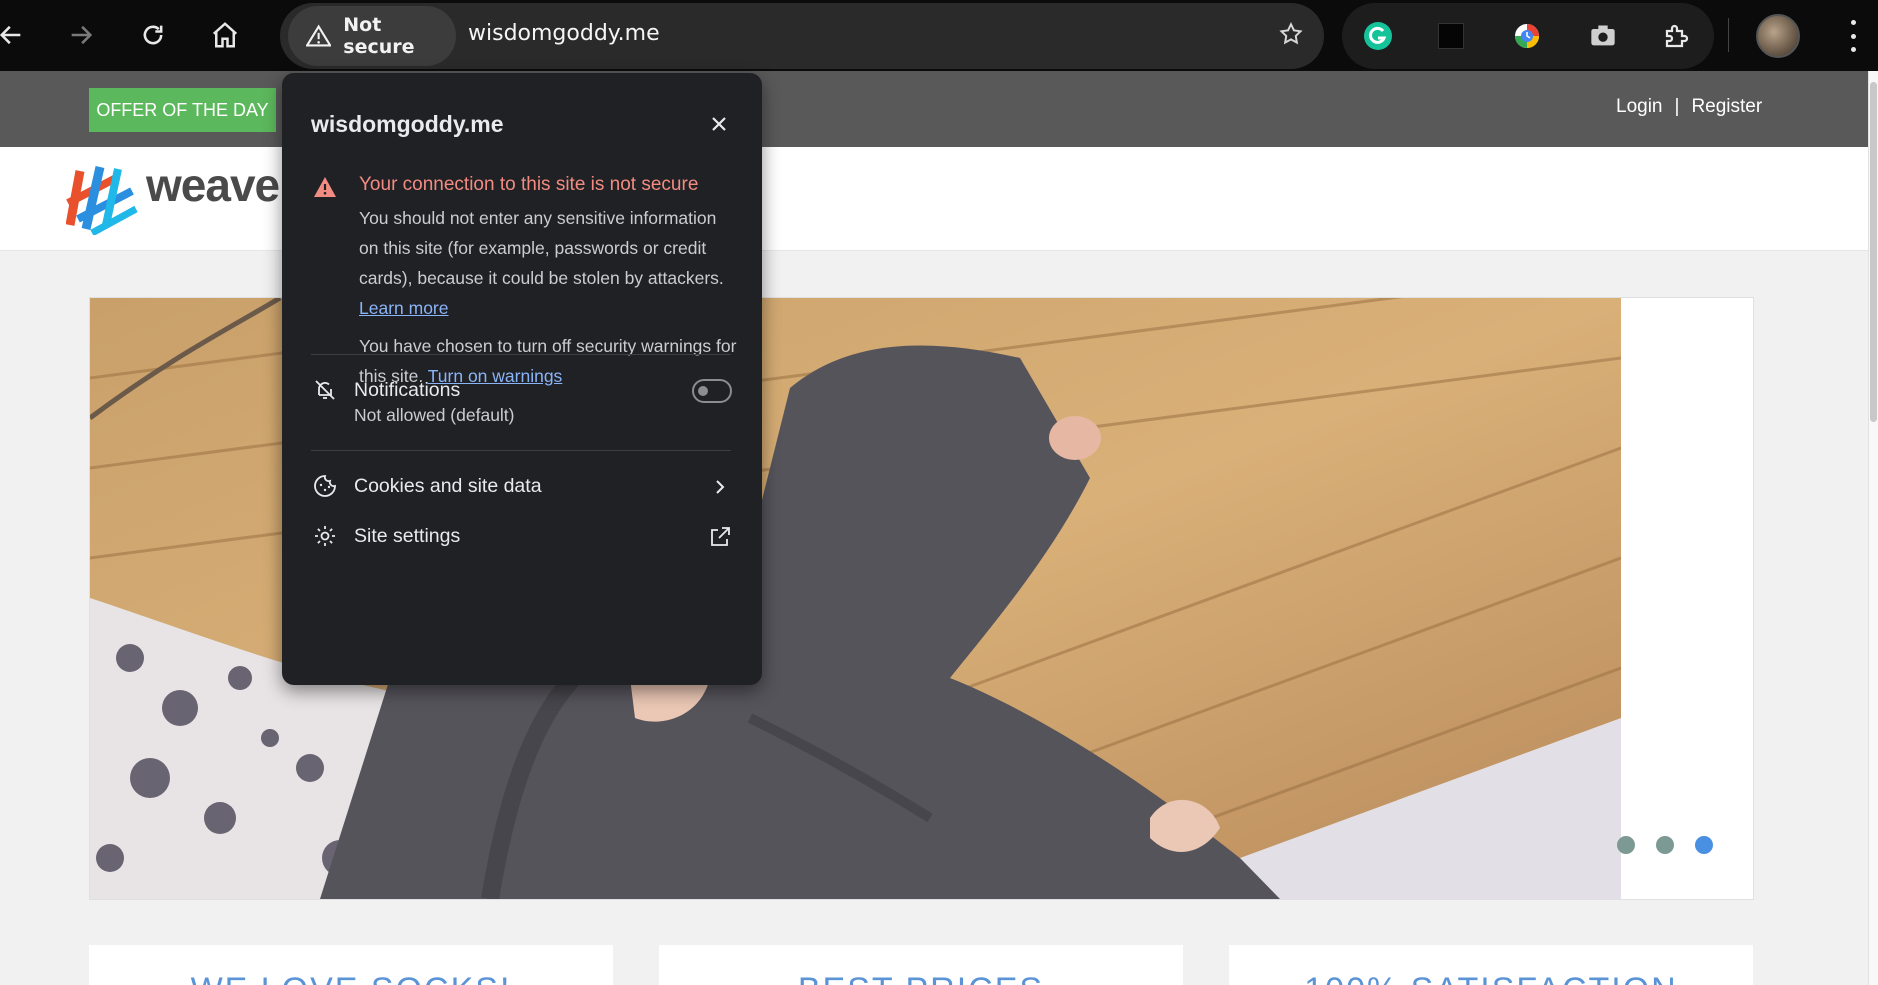 The width and height of the screenshot is (1878, 985). I want to click on url-text: wisdomgoddy.me, so click(564, 33).